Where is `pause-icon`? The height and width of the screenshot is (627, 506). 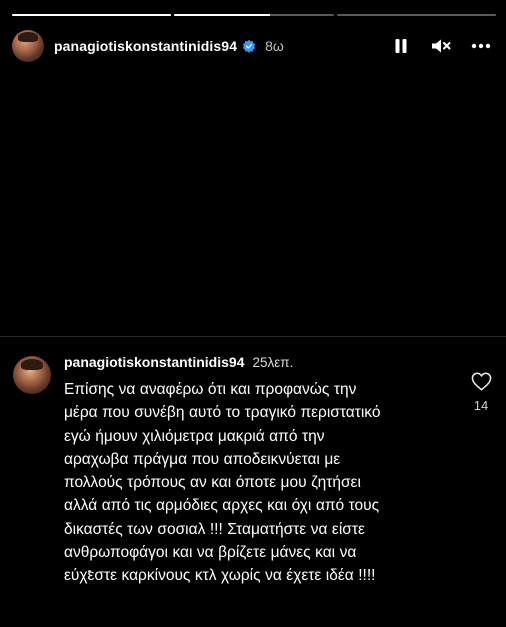
pause-icon is located at coordinates (401, 46).